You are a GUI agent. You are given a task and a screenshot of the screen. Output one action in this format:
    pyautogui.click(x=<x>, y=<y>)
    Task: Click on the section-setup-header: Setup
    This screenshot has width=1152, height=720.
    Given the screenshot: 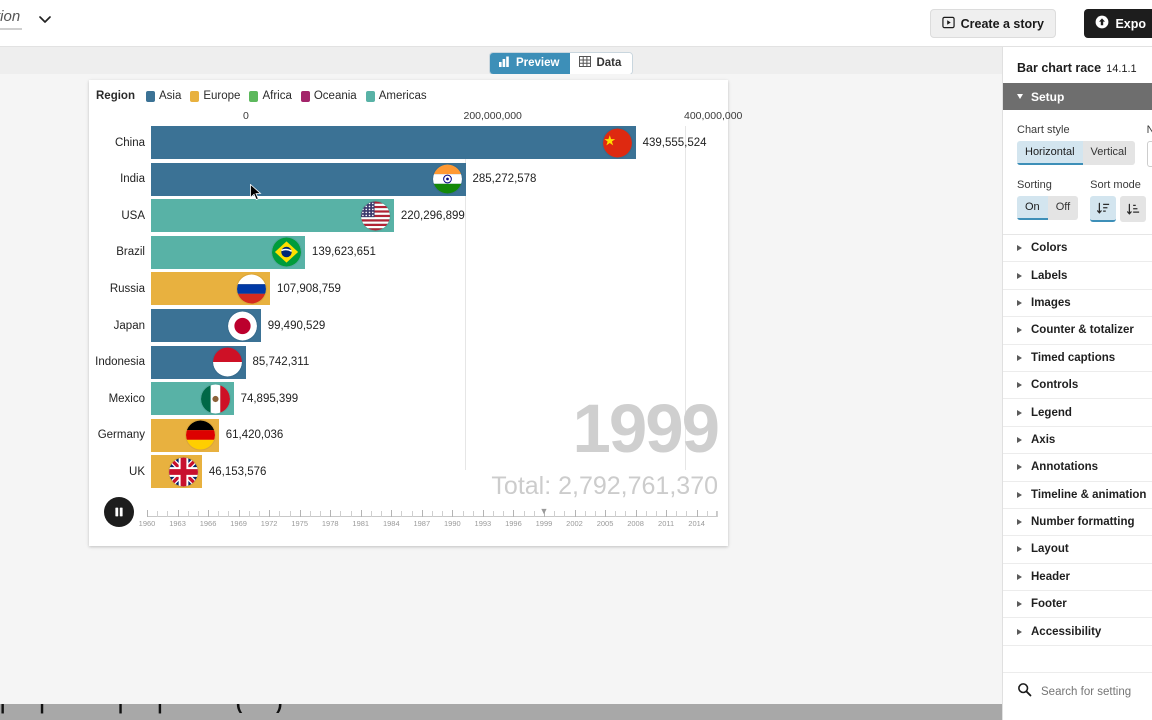 What is the action you would take?
    pyautogui.click(x=1077, y=96)
    